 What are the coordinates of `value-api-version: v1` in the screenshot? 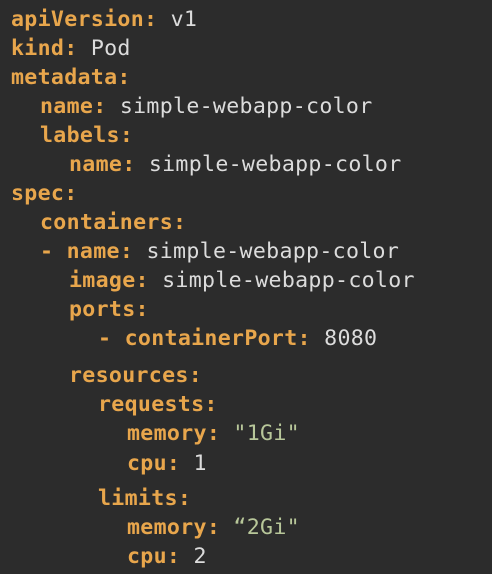 It's located at (184, 19).